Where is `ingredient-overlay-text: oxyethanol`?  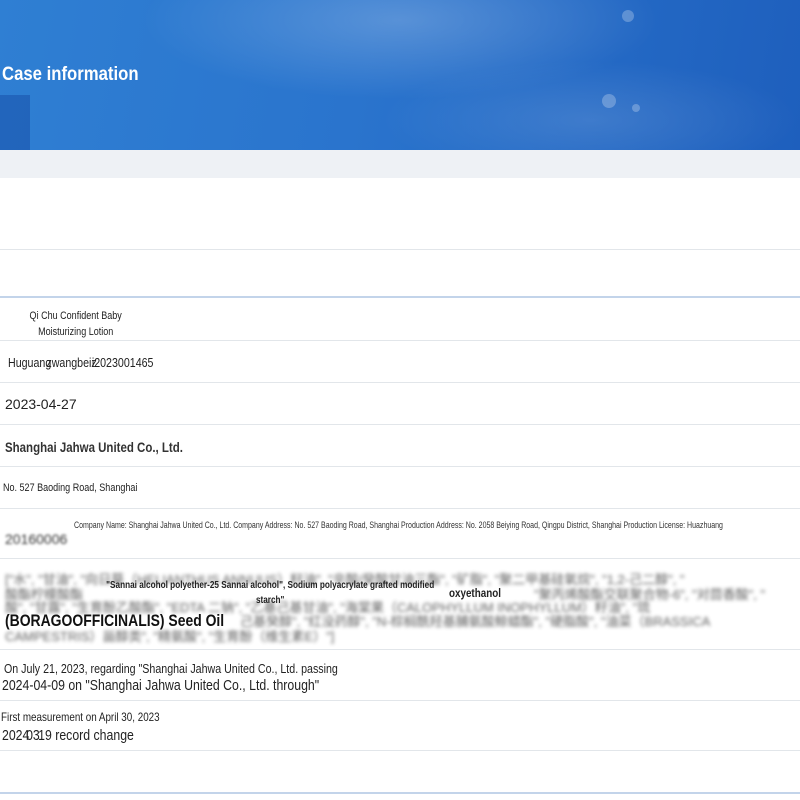
ingredient-overlay-text: oxyethanol is located at coordinates (475, 593).